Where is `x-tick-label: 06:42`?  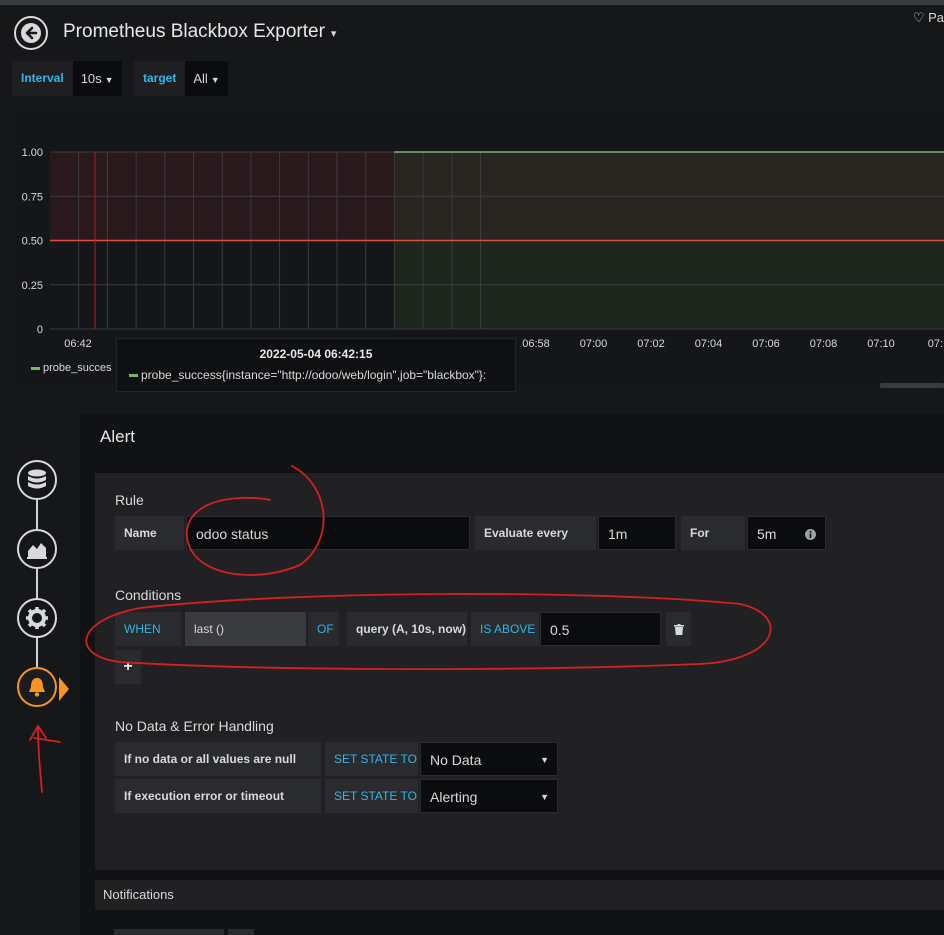
x-tick-label: 06:42 is located at coordinates (78, 344).